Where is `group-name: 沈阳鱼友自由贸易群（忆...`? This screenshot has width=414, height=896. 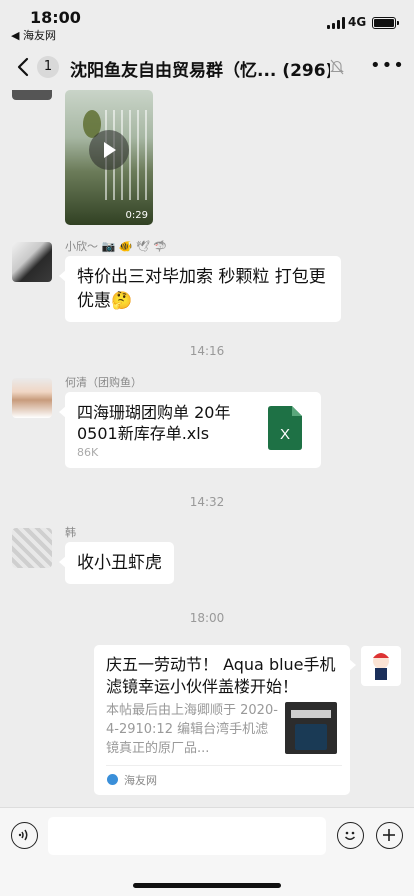
group-name: 沈阳鱼友自由贸易群（忆... is located at coordinates (173, 71).